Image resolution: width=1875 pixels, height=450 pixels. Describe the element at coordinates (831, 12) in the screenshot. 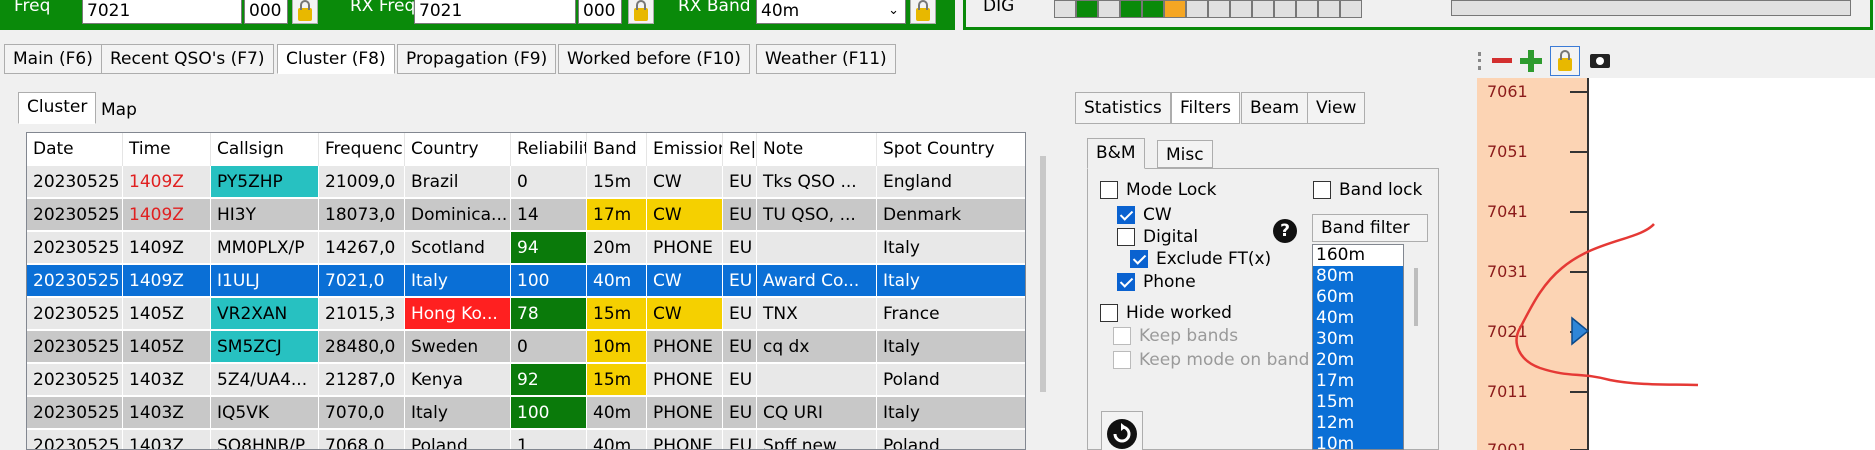

I see `rx-band-select: 40m ⌄` at that location.